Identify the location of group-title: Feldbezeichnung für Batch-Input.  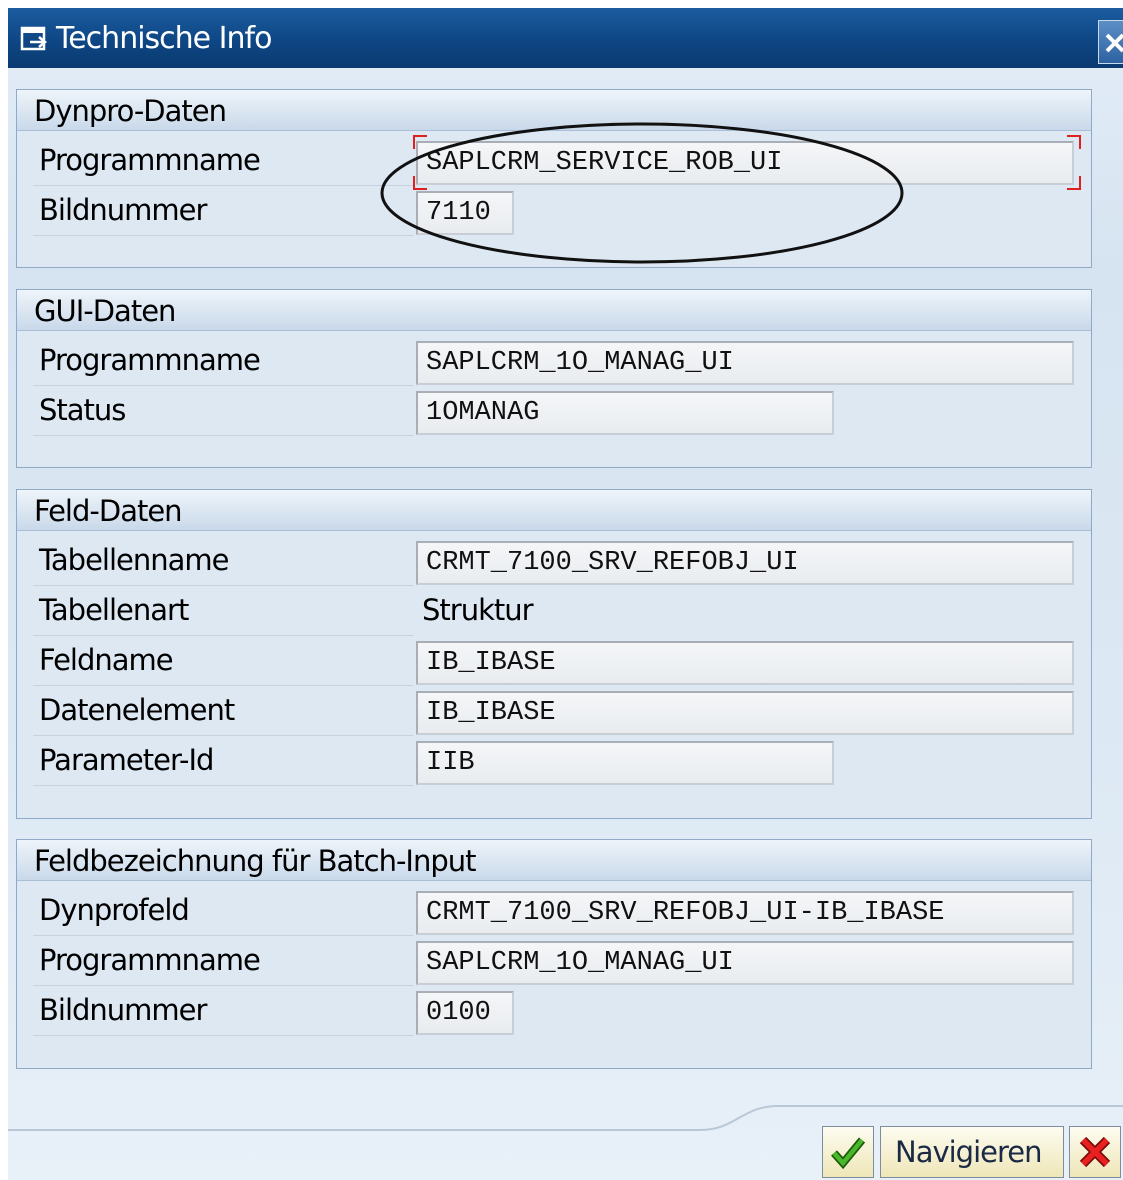
(255, 861).